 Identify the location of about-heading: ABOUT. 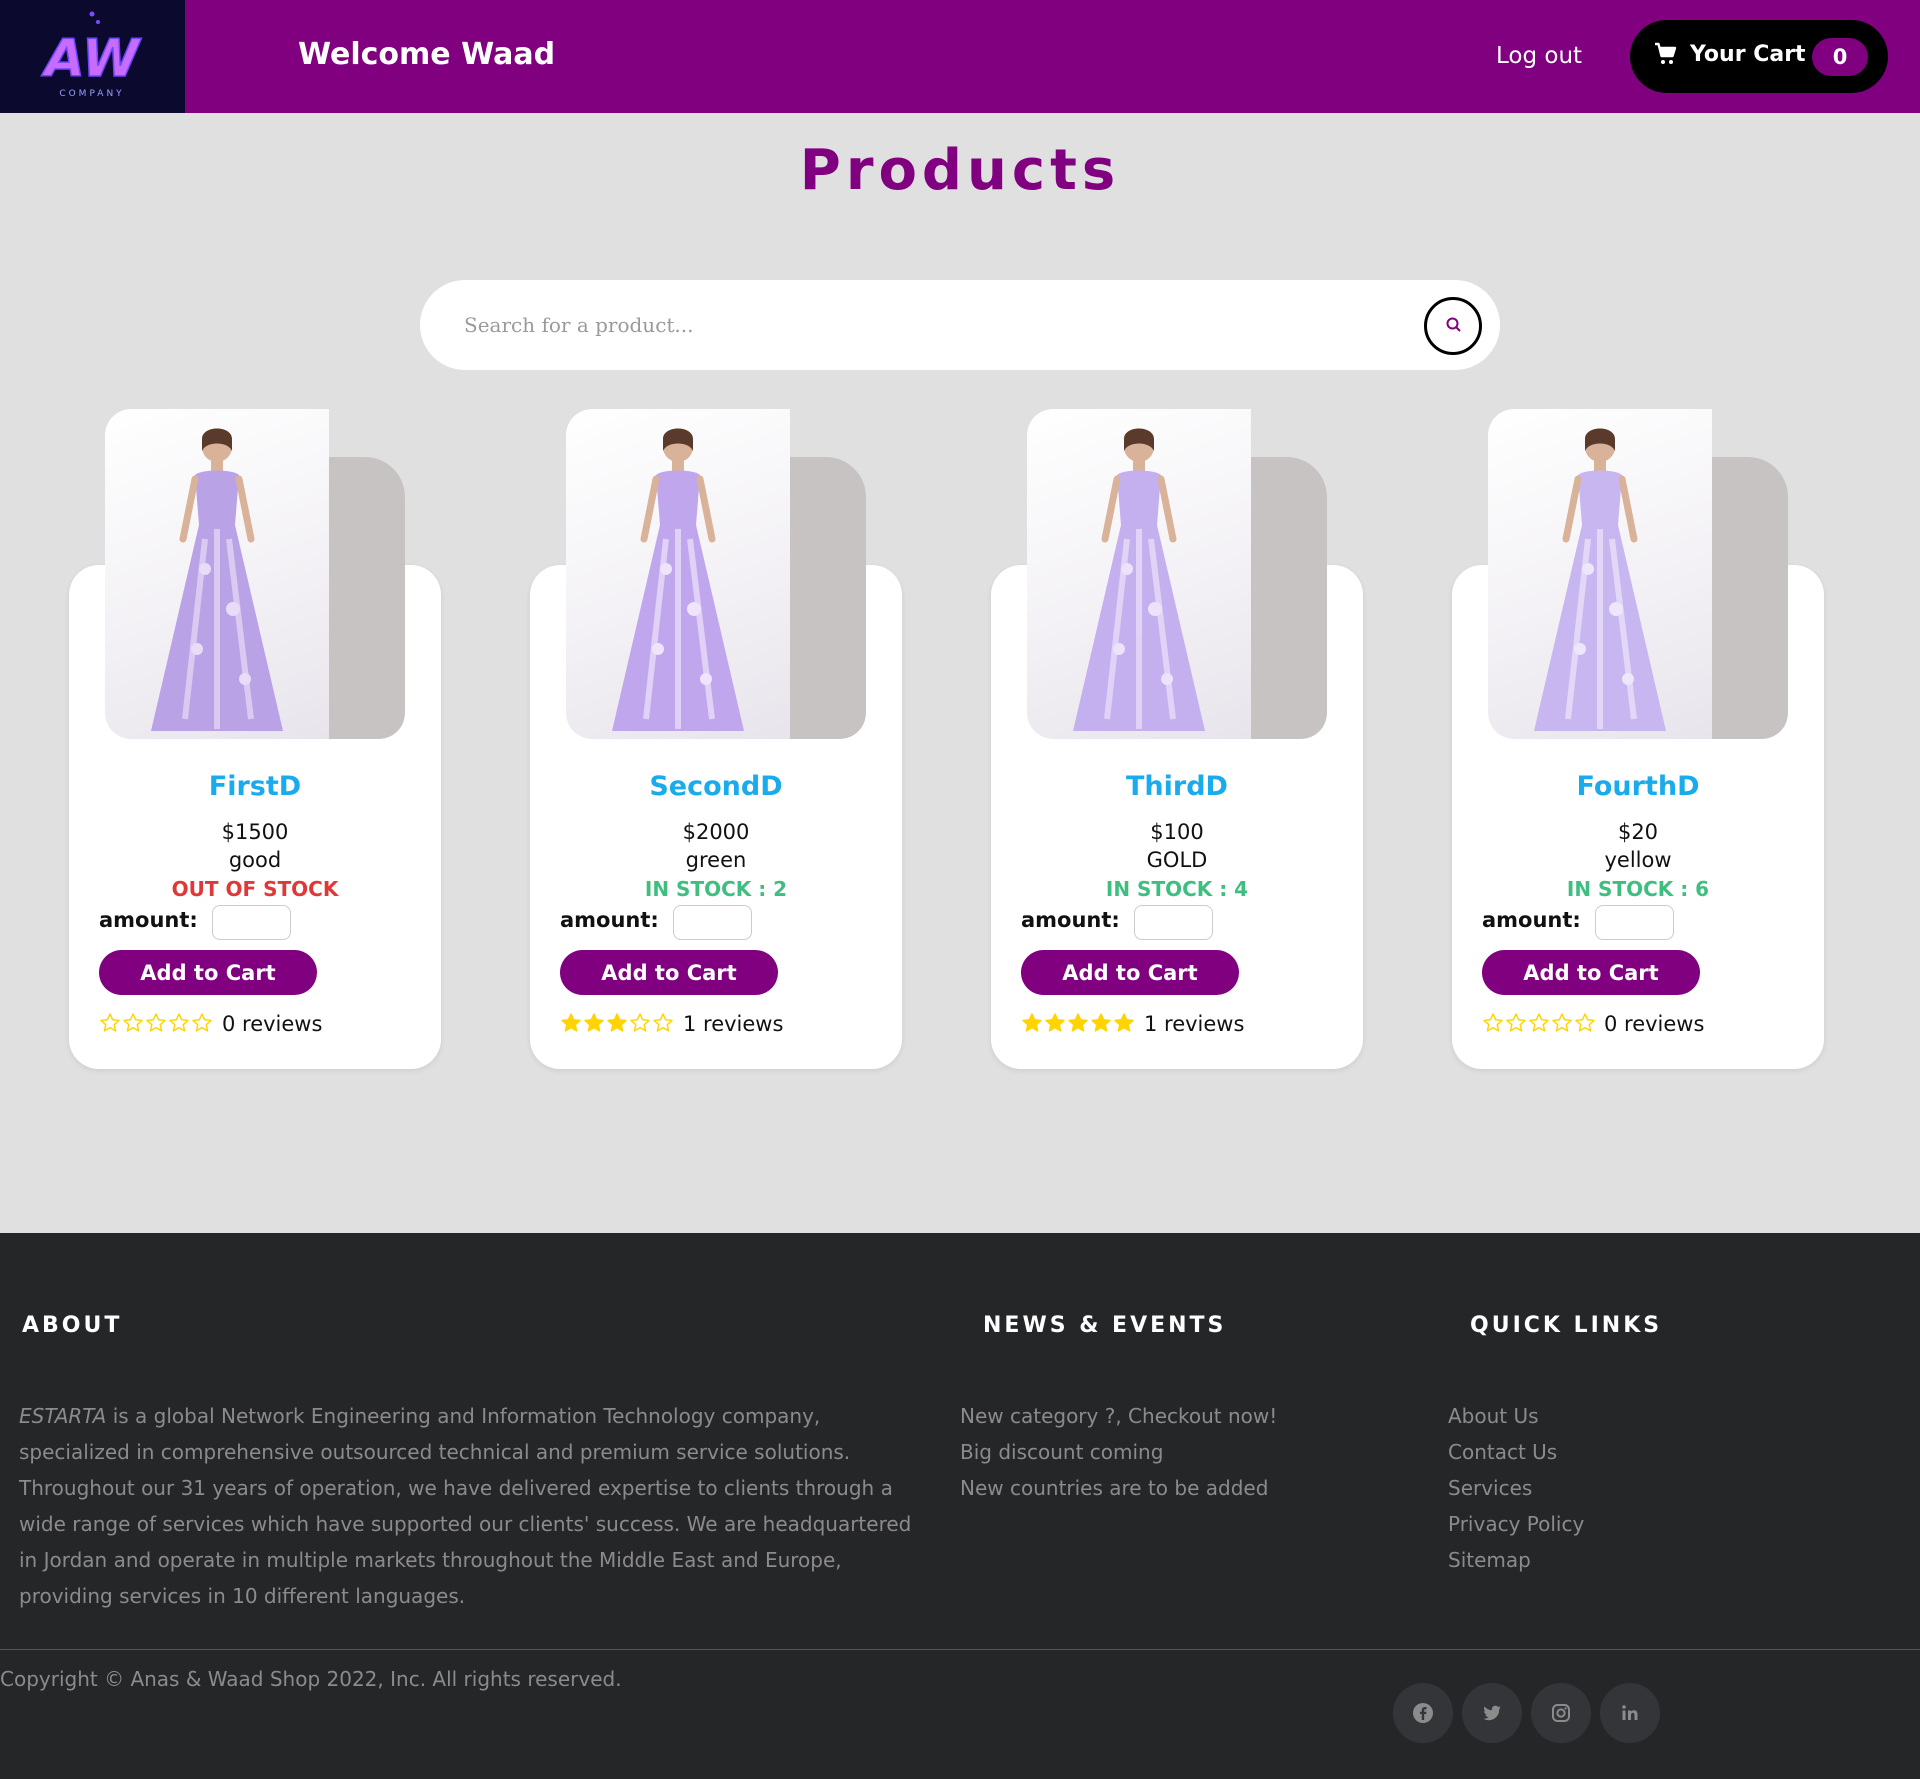
(72, 1325).